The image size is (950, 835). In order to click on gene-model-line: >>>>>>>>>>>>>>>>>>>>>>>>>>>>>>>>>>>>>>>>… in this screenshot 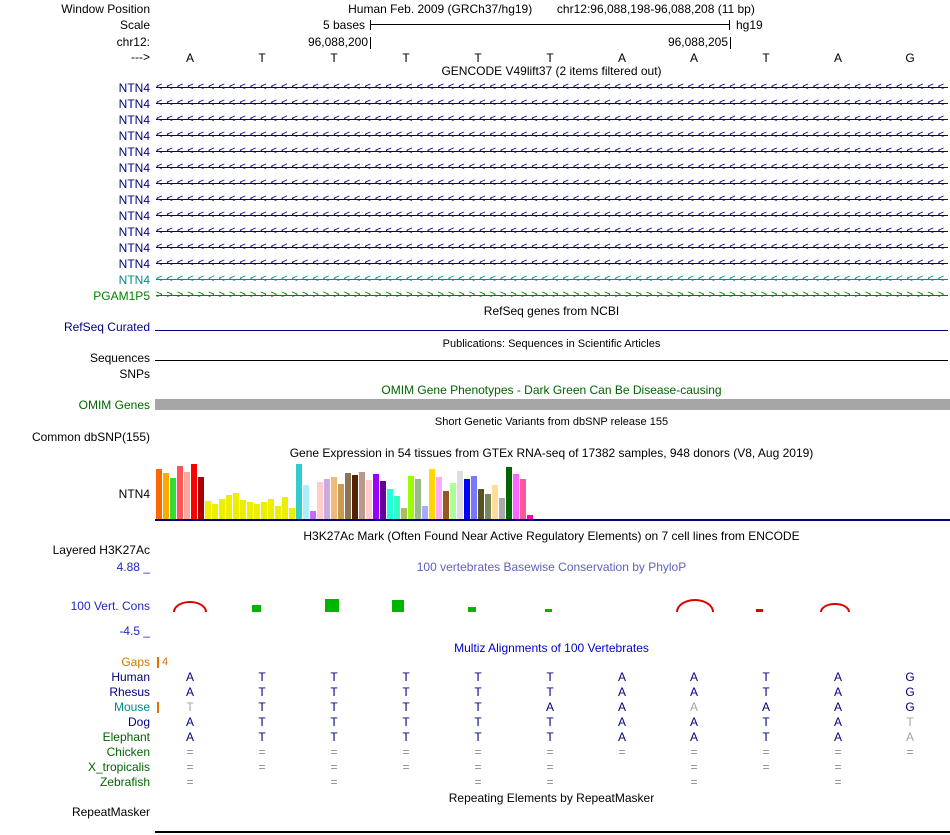, I will do `click(552, 296)`.